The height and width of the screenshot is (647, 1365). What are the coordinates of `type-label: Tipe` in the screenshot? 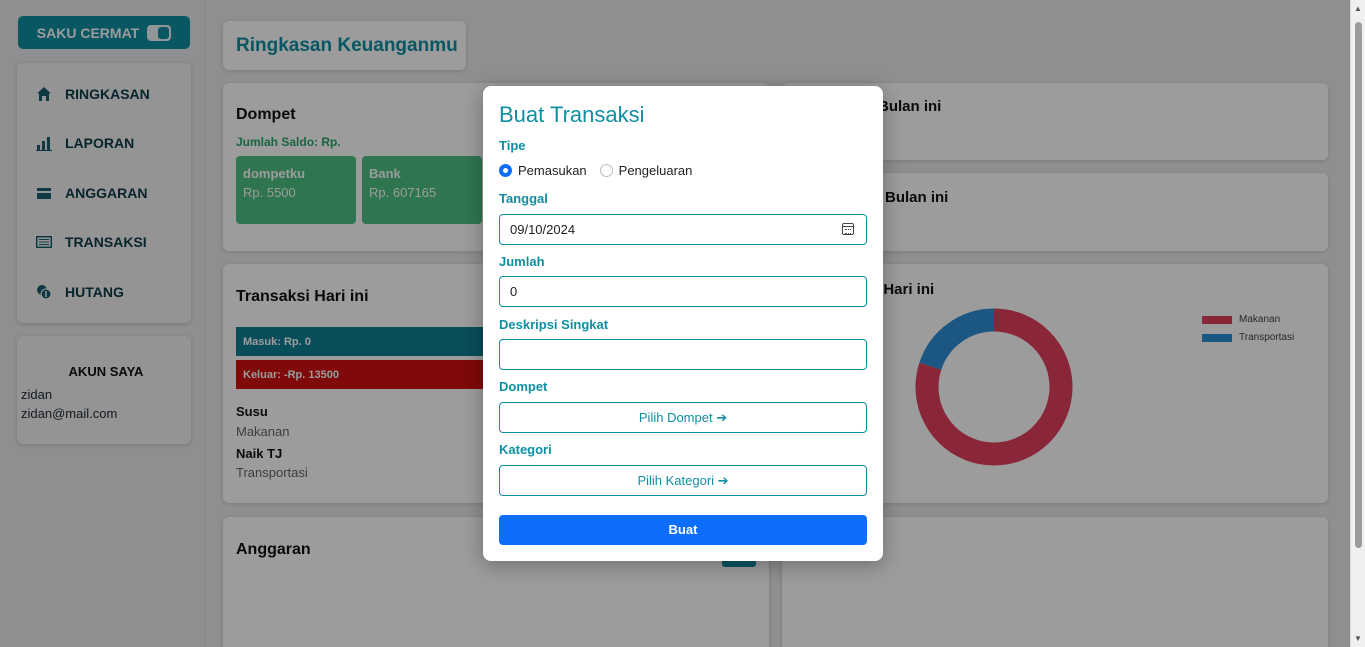 It's located at (512, 145).